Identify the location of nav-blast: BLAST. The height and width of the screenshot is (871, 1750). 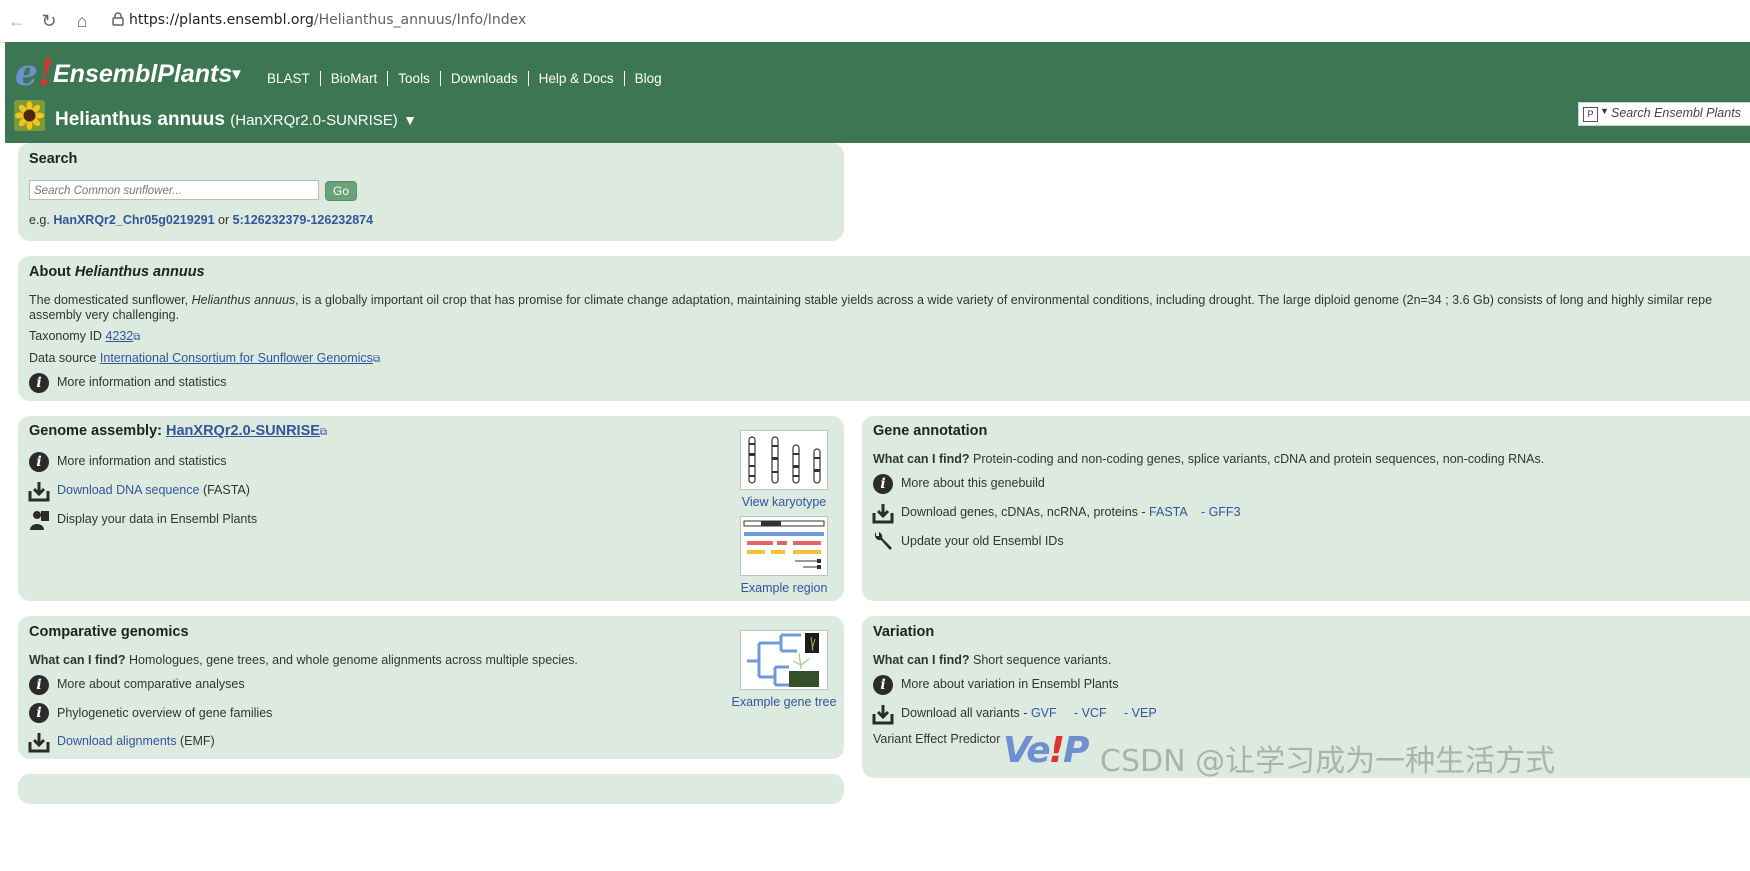
(288, 78).